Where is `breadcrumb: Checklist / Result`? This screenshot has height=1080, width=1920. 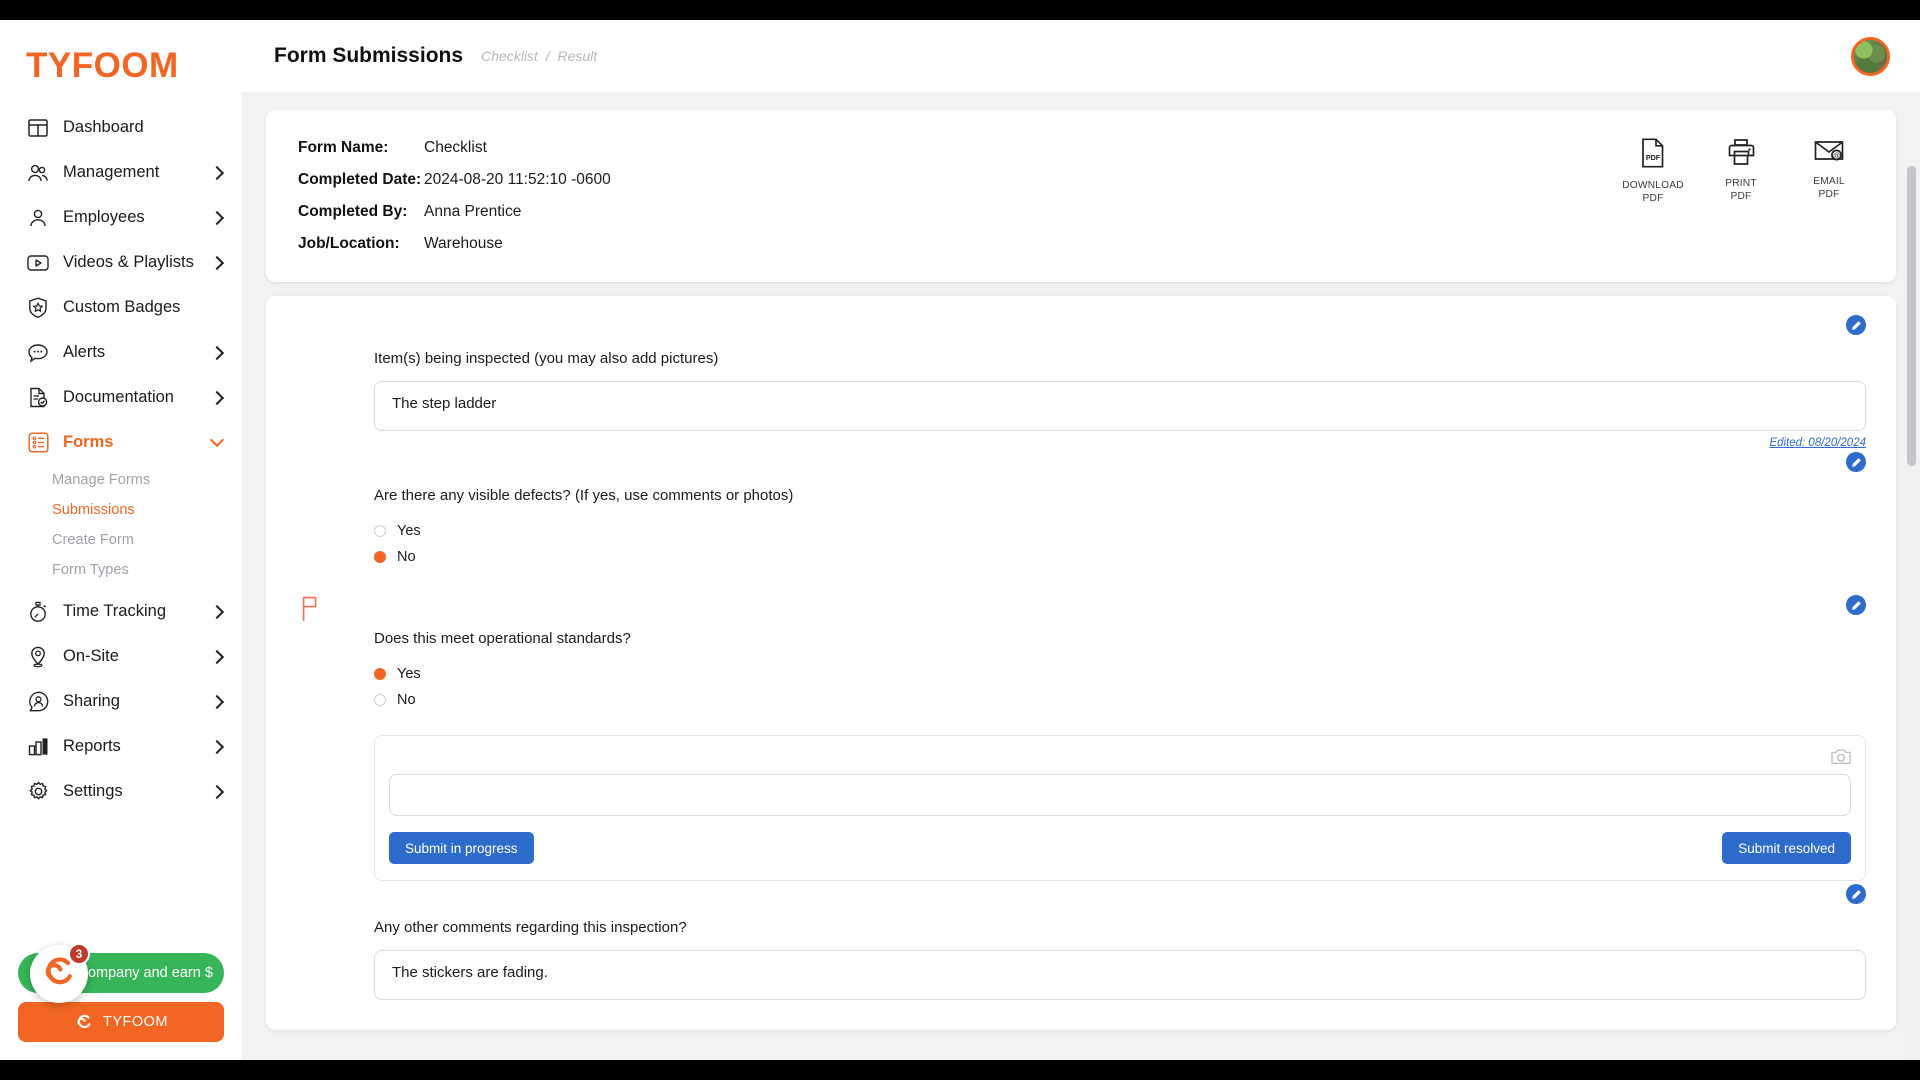 breadcrumb: Checklist / Result is located at coordinates (539, 56).